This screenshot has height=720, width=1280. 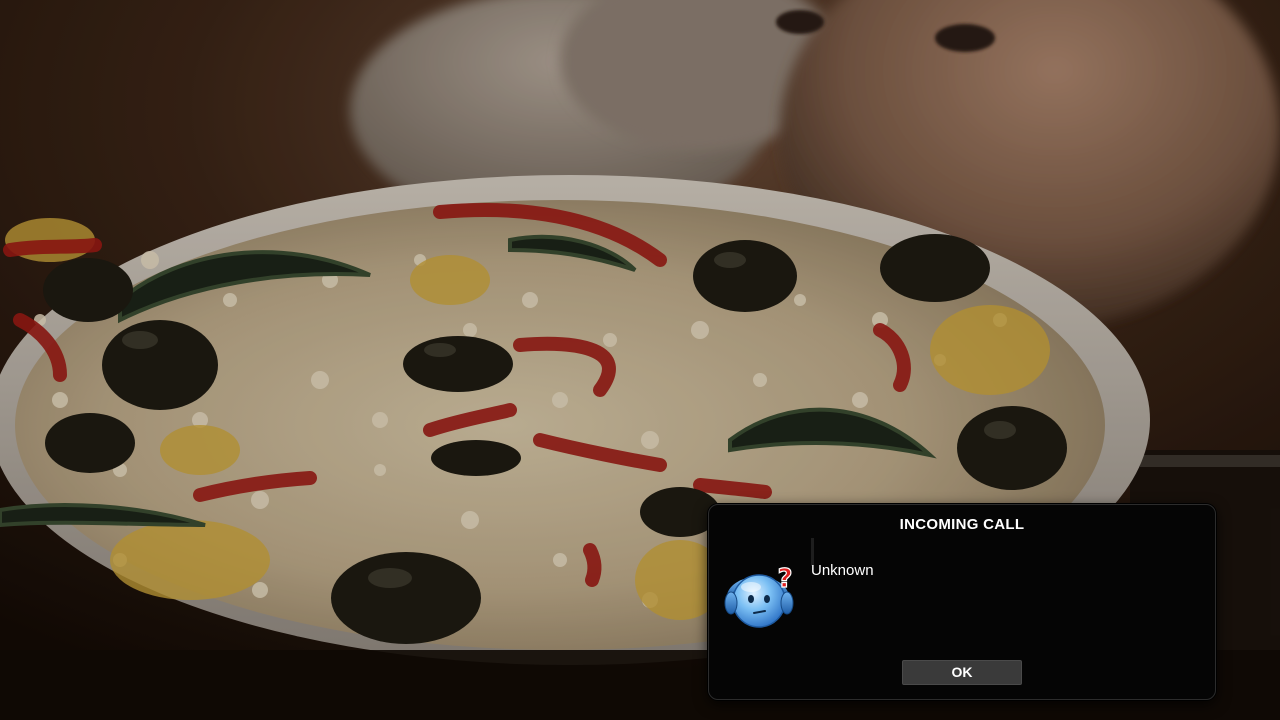 I want to click on unknown-caller-icon: ?, so click(x=759, y=595).